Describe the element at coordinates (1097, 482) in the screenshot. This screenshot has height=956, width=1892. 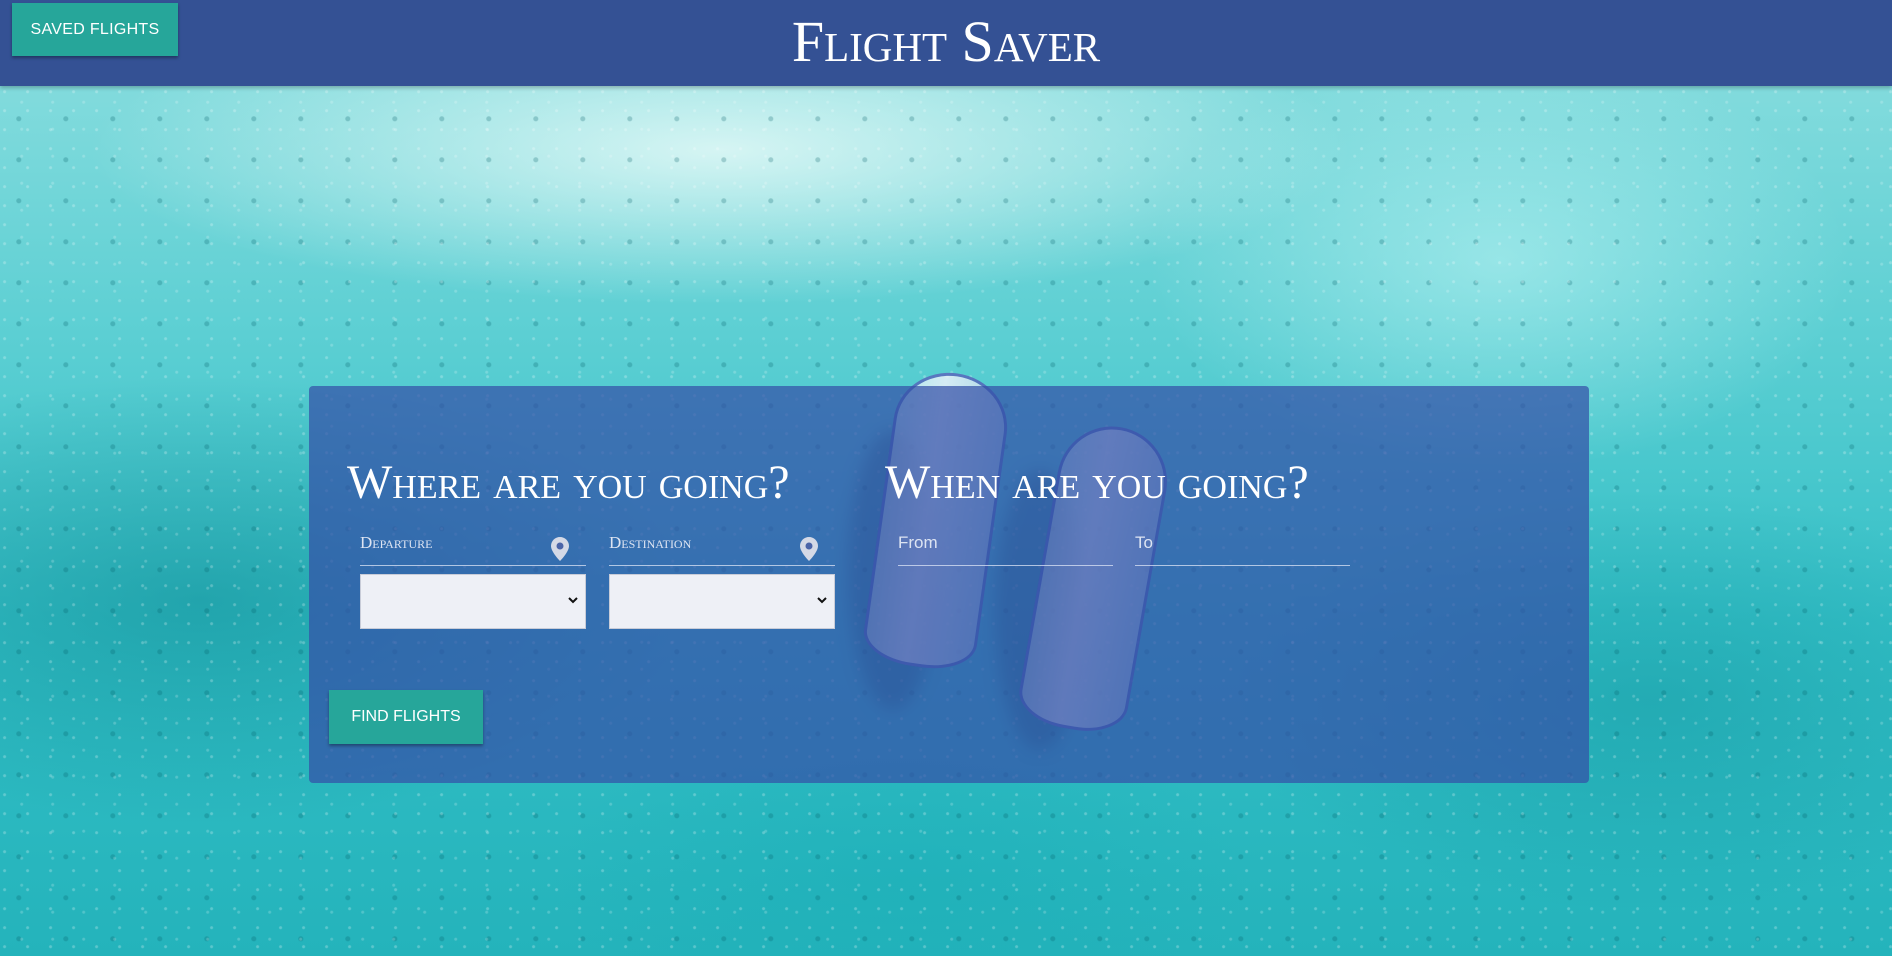
I see `when-heading: When are you going?` at that location.